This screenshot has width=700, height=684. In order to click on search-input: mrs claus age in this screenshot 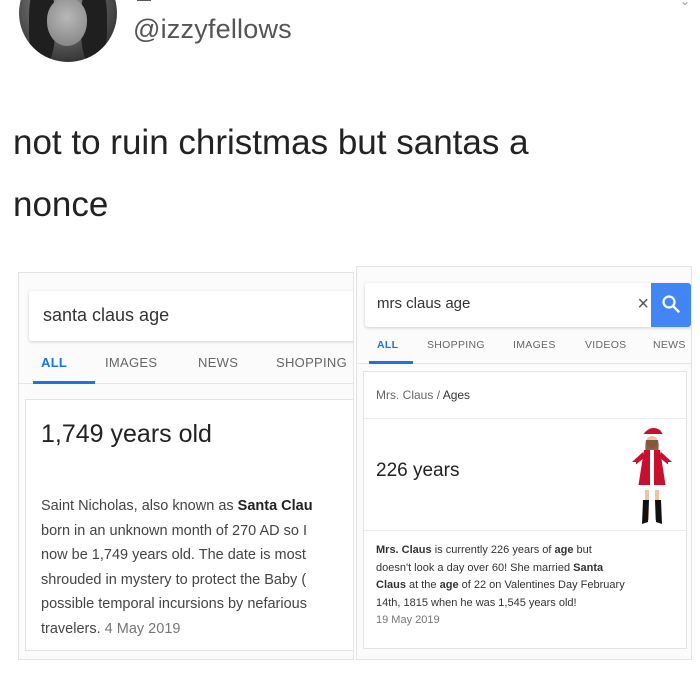, I will do `click(423, 303)`.